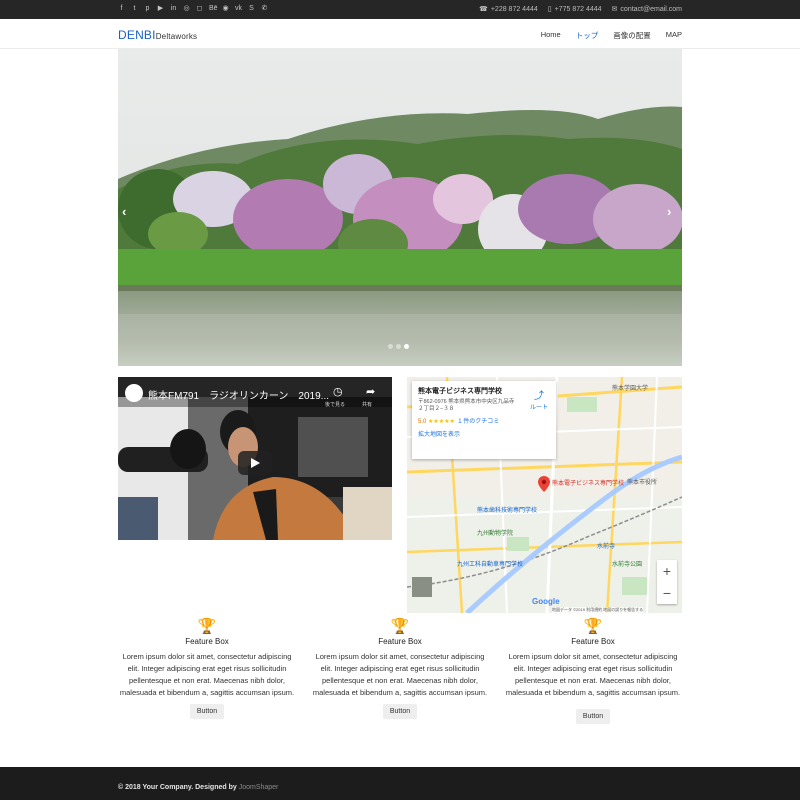 The width and height of the screenshot is (800, 800). What do you see at coordinates (508, 9) in the screenshot?
I see `phone-1: ☎ +228 872 4444` at bounding box center [508, 9].